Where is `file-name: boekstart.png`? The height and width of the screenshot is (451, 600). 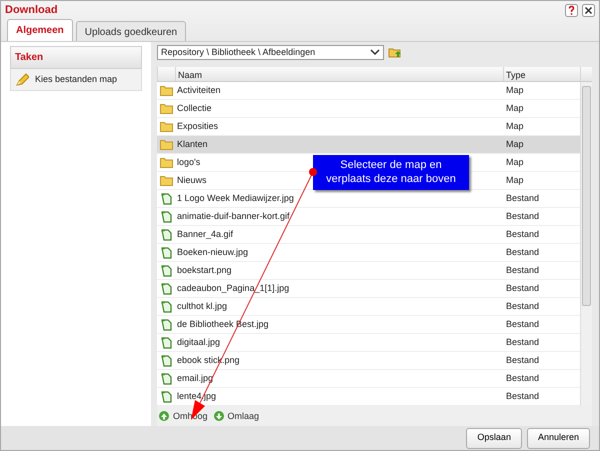 file-name: boekstart.png is located at coordinates (204, 270).